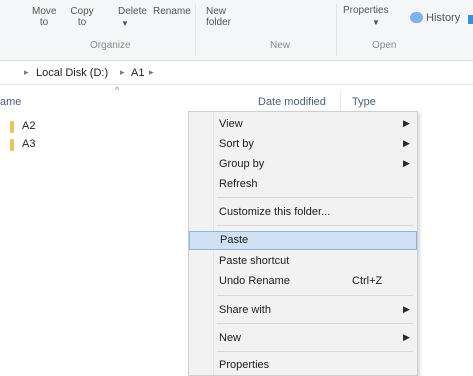 This screenshot has width=473, height=376. What do you see at coordinates (236, 73) in the screenshot?
I see `address-bar: ▸ Local Disk (D:) ▸ A1 ▸` at bounding box center [236, 73].